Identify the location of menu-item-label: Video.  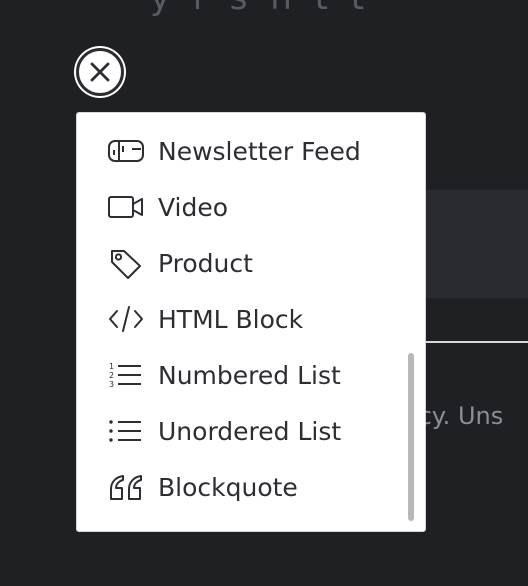
(193, 207).